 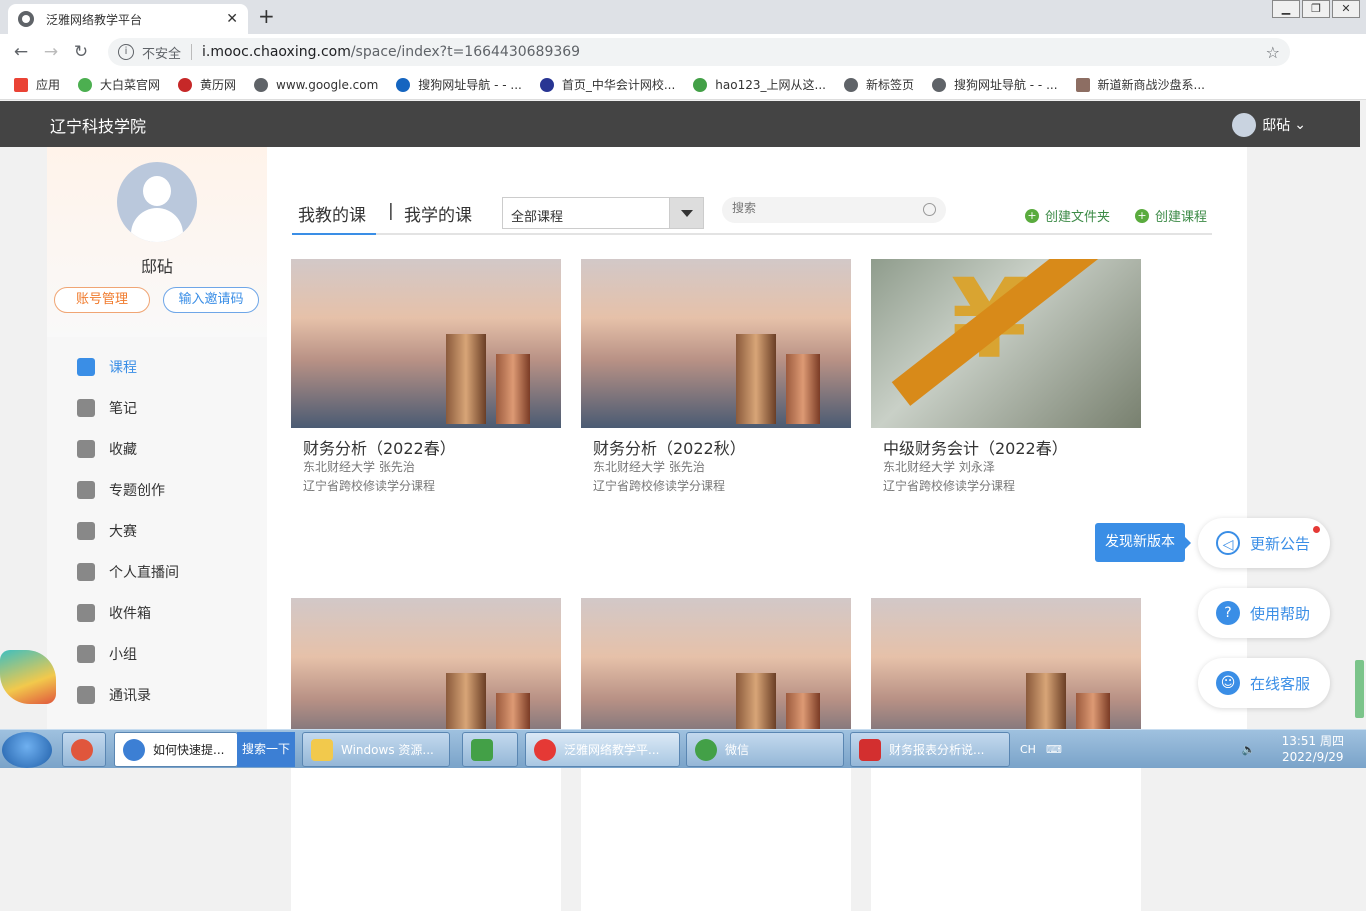 What do you see at coordinates (157, 571) in the screenshot?
I see `sidebar-item-live: 个人直播间` at bounding box center [157, 571].